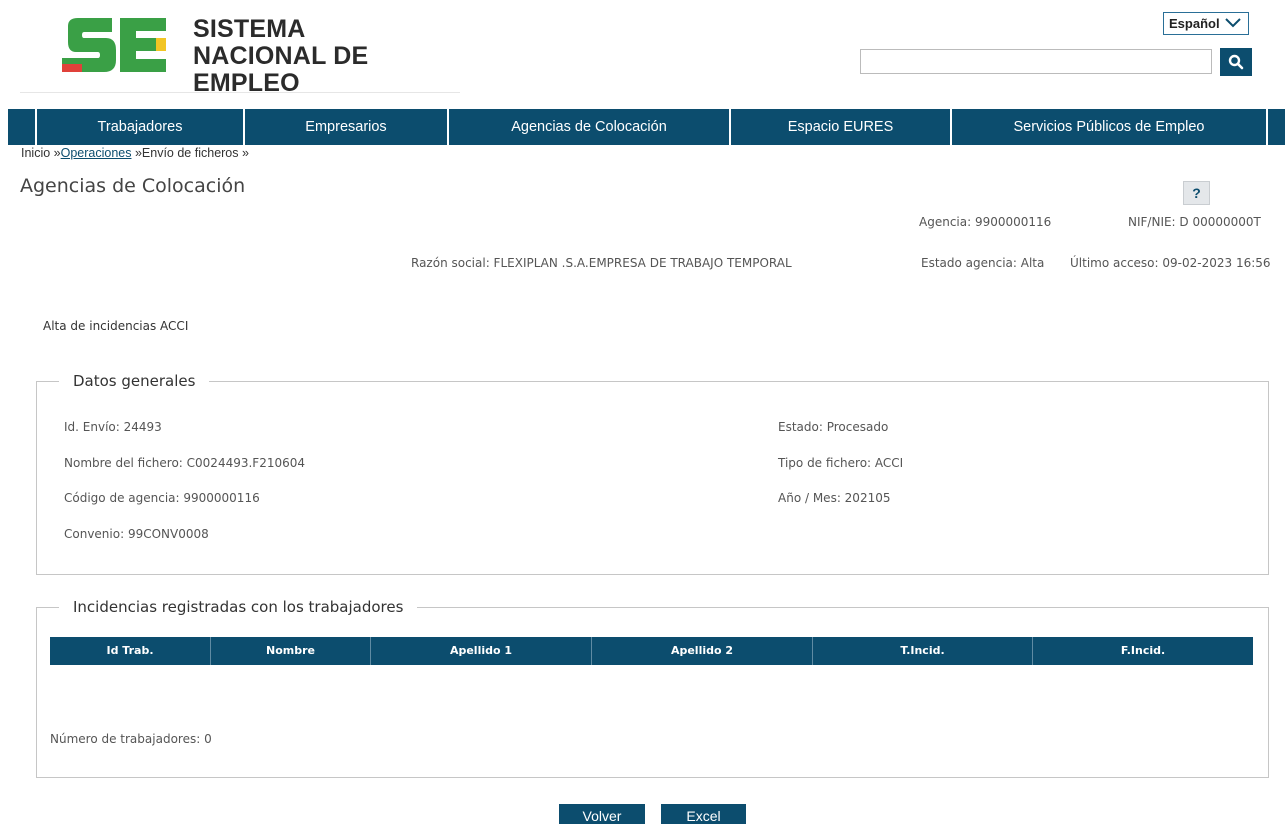  I want to click on language-select: Español, so click(1206, 23).